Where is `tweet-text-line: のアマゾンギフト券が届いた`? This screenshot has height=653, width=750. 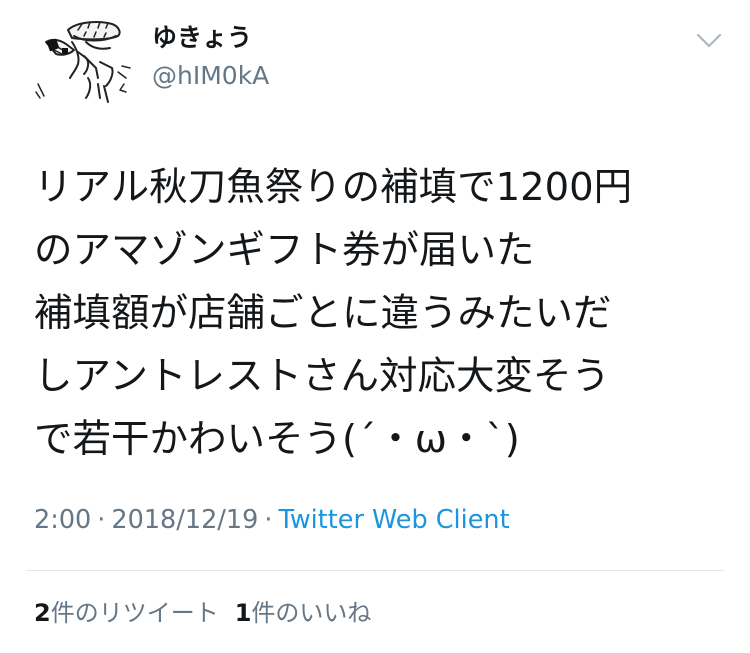
tweet-text-line: のアマゾンギフト券が届いた is located at coordinates (284, 250).